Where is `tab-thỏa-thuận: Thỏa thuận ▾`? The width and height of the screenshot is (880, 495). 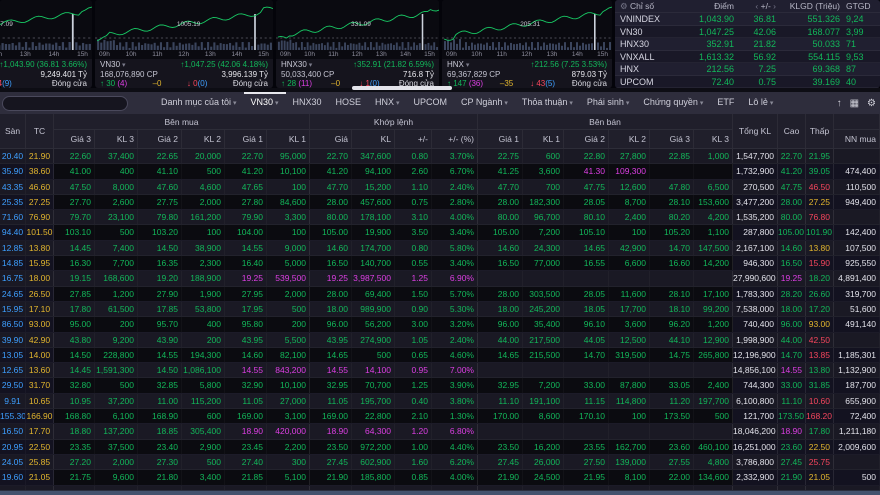 tab-thỏa-thuận: Thỏa thuận ▾ is located at coordinates (547, 103).